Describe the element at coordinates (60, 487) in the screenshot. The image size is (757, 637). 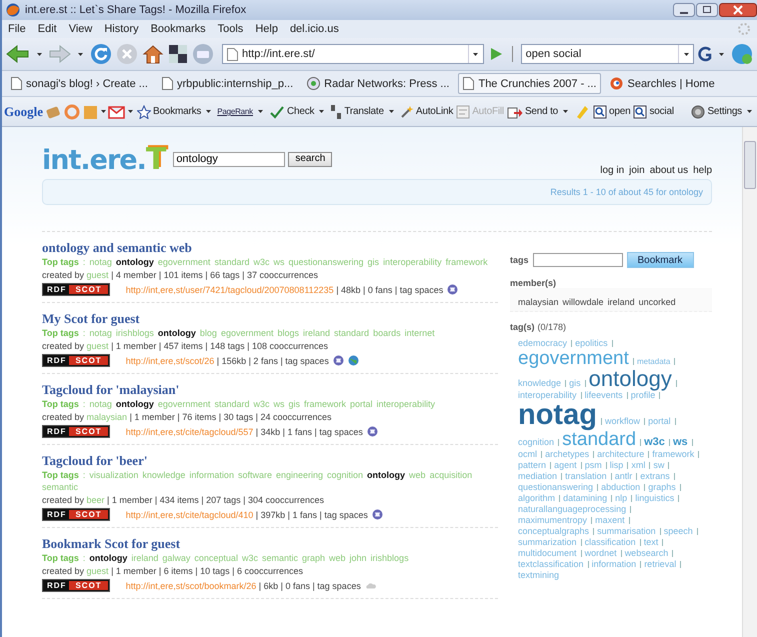
I see `tag-link: semantic` at that location.